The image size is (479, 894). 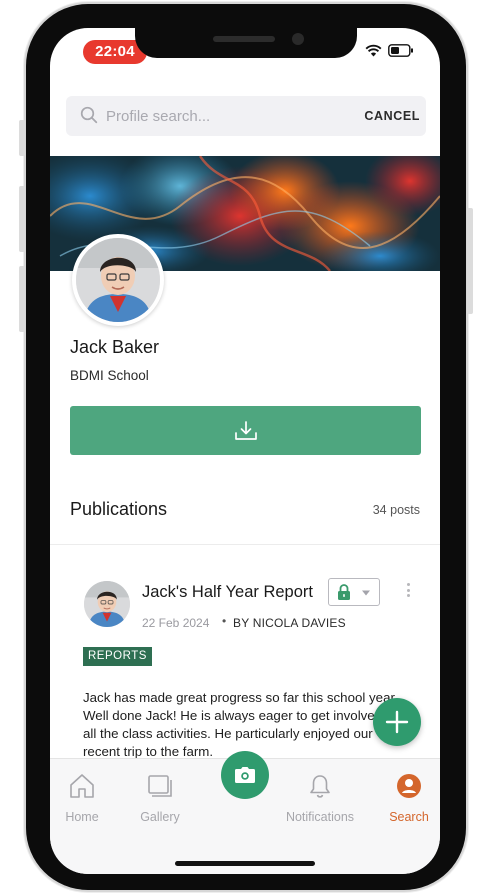 What do you see at coordinates (119, 509) in the screenshot?
I see `publications-heading: Publications` at bounding box center [119, 509].